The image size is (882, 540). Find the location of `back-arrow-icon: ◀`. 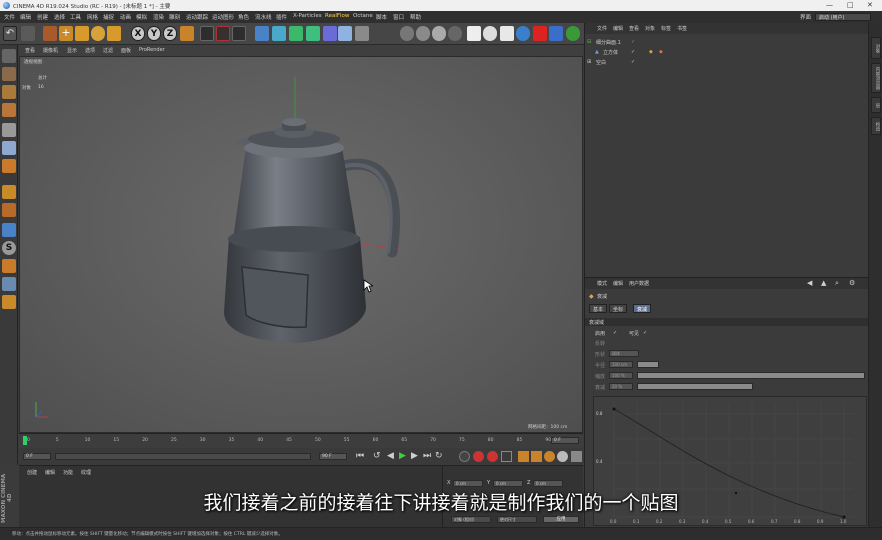

back-arrow-icon: ◀ is located at coordinates (809, 283).